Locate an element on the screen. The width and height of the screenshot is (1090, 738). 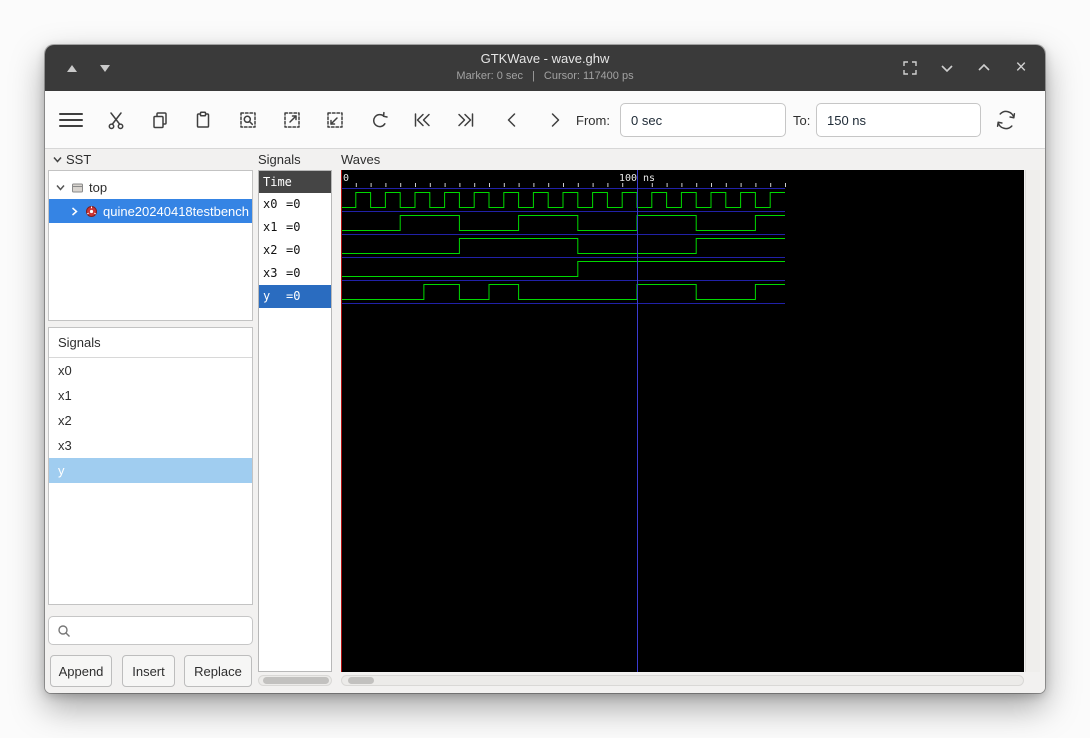
module-icon is located at coordinates (77, 187).